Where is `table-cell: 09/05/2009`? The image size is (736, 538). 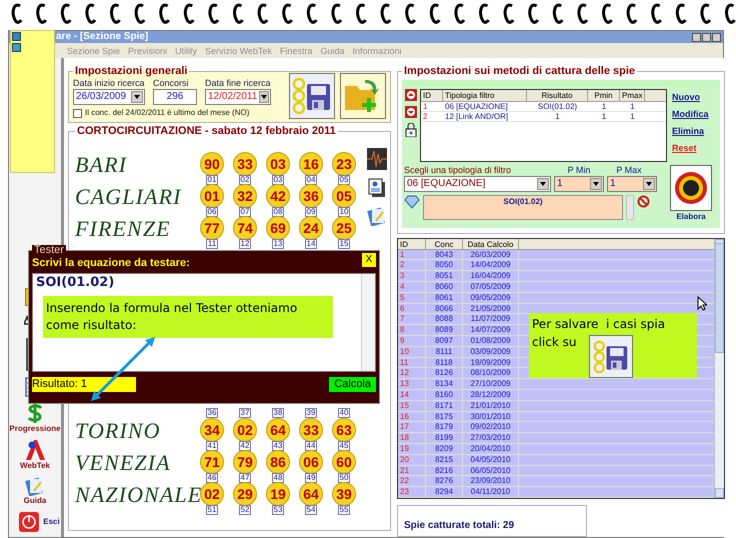
table-cell: 09/05/2009 is located at coordinates (491, 297).